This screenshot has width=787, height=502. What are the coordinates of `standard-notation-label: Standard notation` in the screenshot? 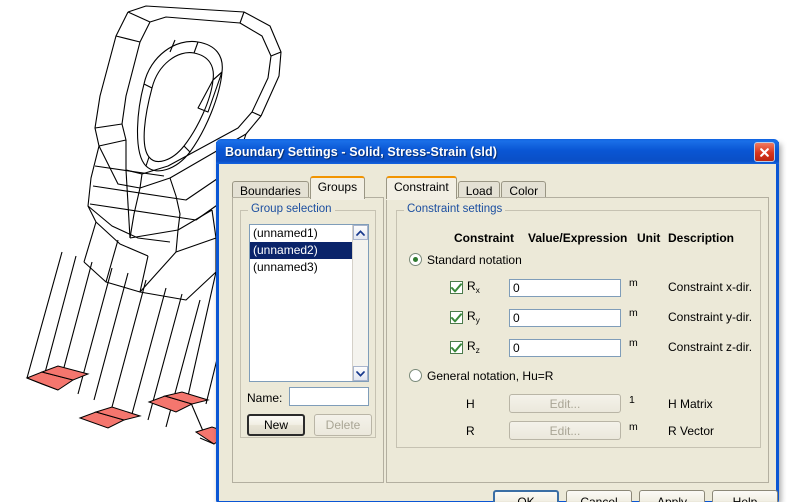 It's located at (474, 260).